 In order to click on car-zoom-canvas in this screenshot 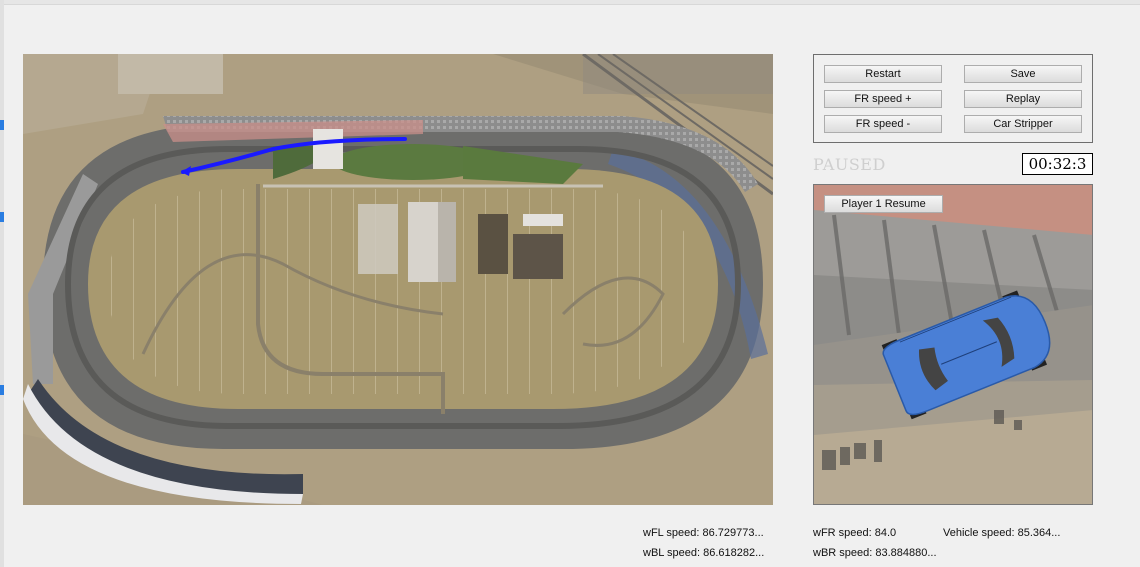, I will do `click(953, 344)`.